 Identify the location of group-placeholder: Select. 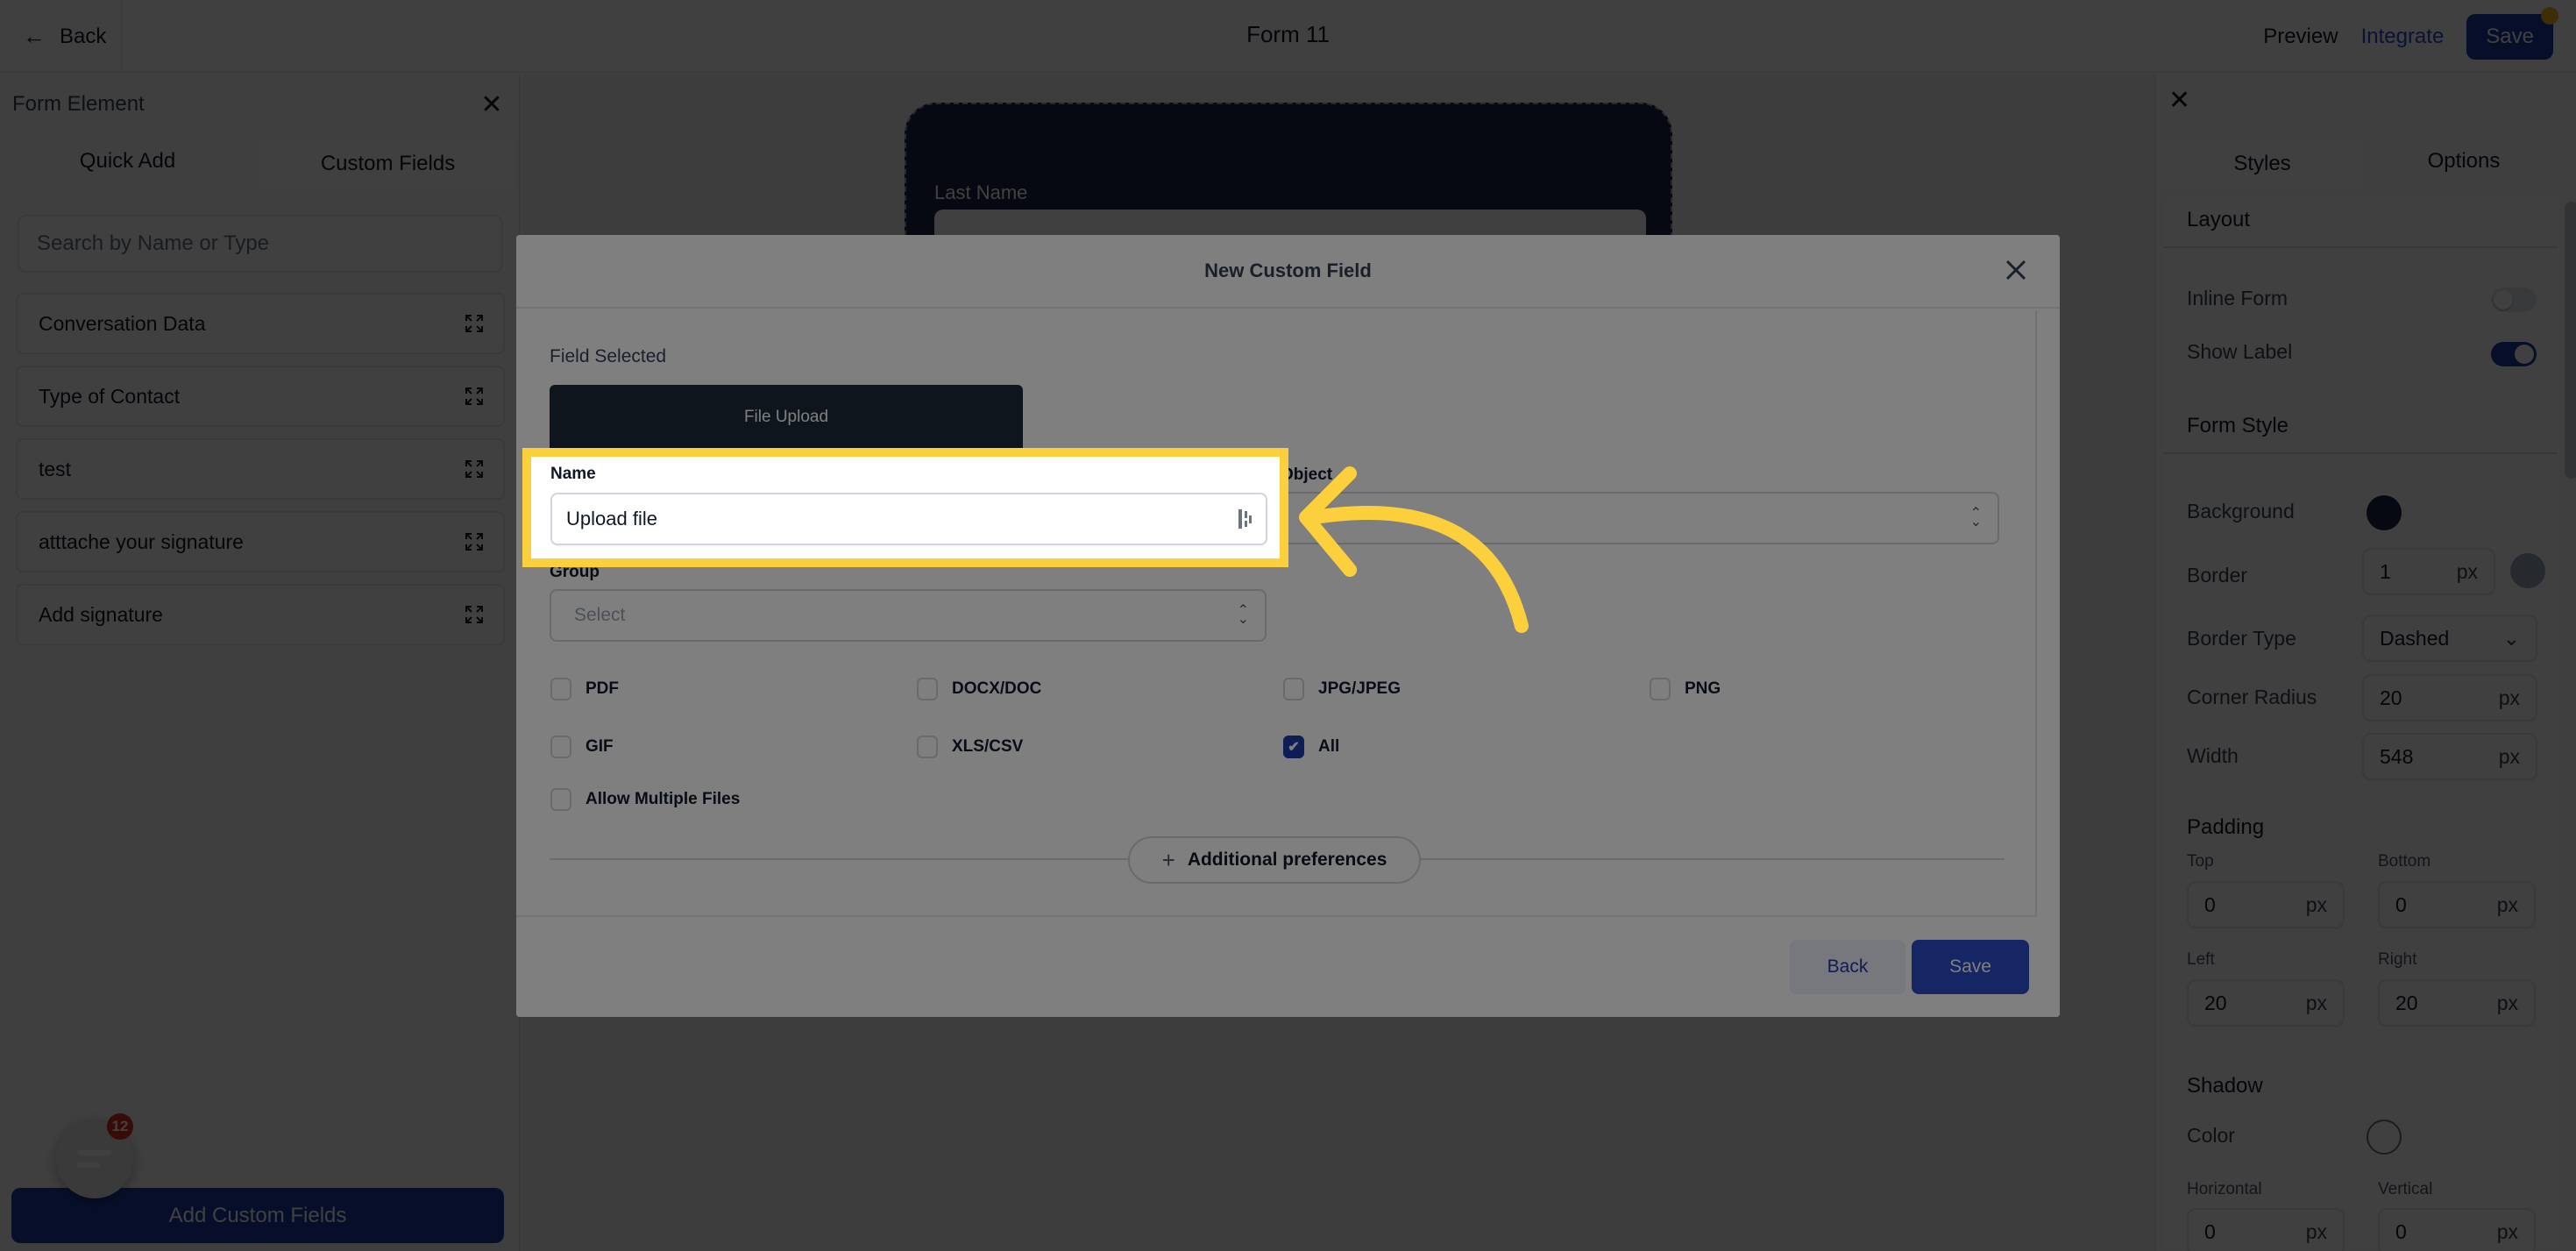
(600, 615).